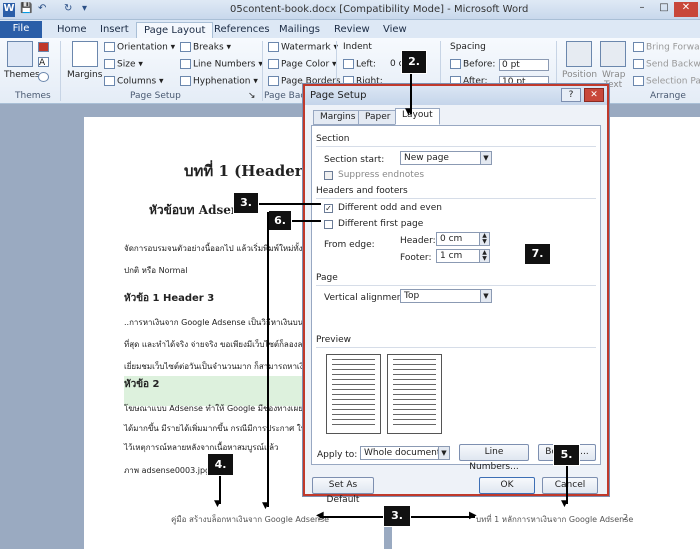 The height and width of the screenshot is (549, 700). I want to click on callout-label: 4., so click(220, 464).